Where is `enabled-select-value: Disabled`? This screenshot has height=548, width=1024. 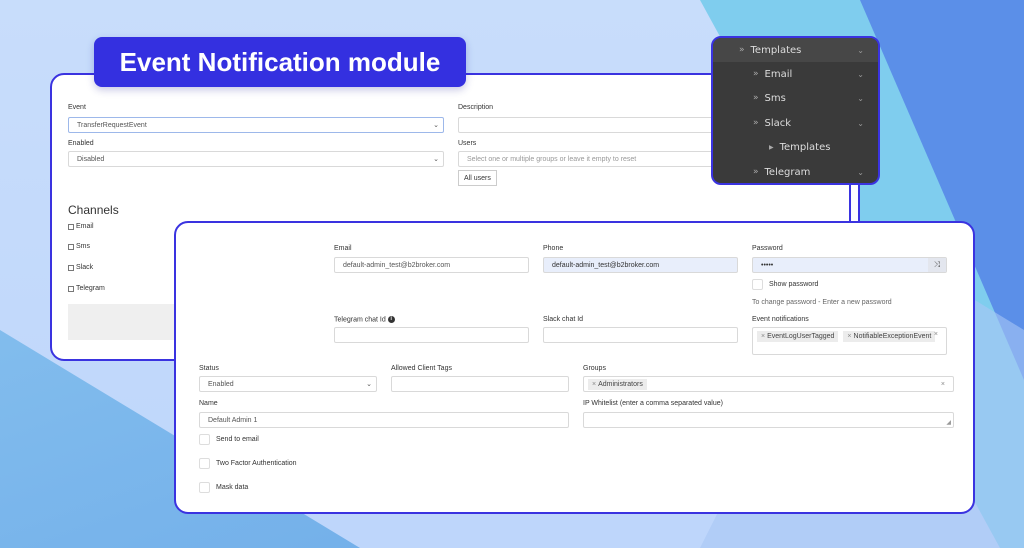 enabled-select-value: Disabled is located at coordinates (91, 159).